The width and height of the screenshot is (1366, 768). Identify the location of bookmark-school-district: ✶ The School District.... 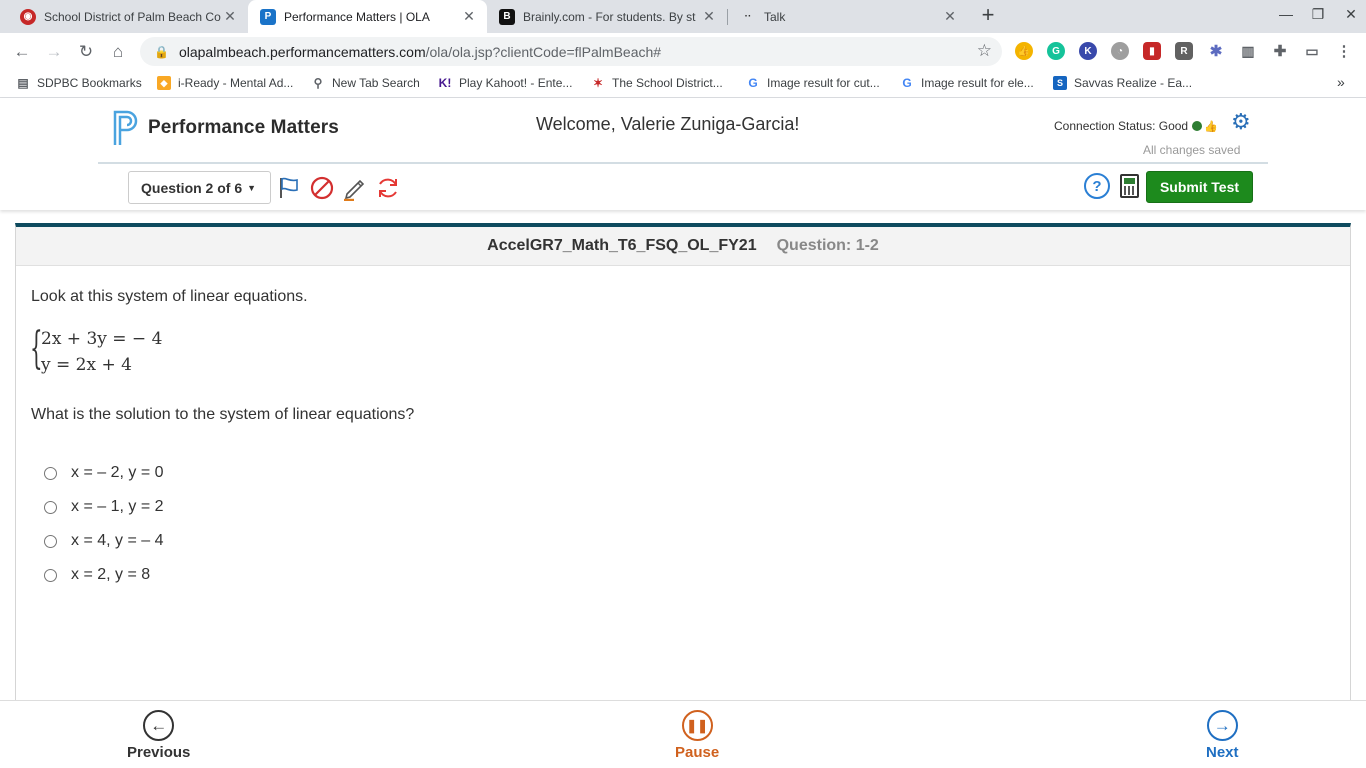
(657, 83).